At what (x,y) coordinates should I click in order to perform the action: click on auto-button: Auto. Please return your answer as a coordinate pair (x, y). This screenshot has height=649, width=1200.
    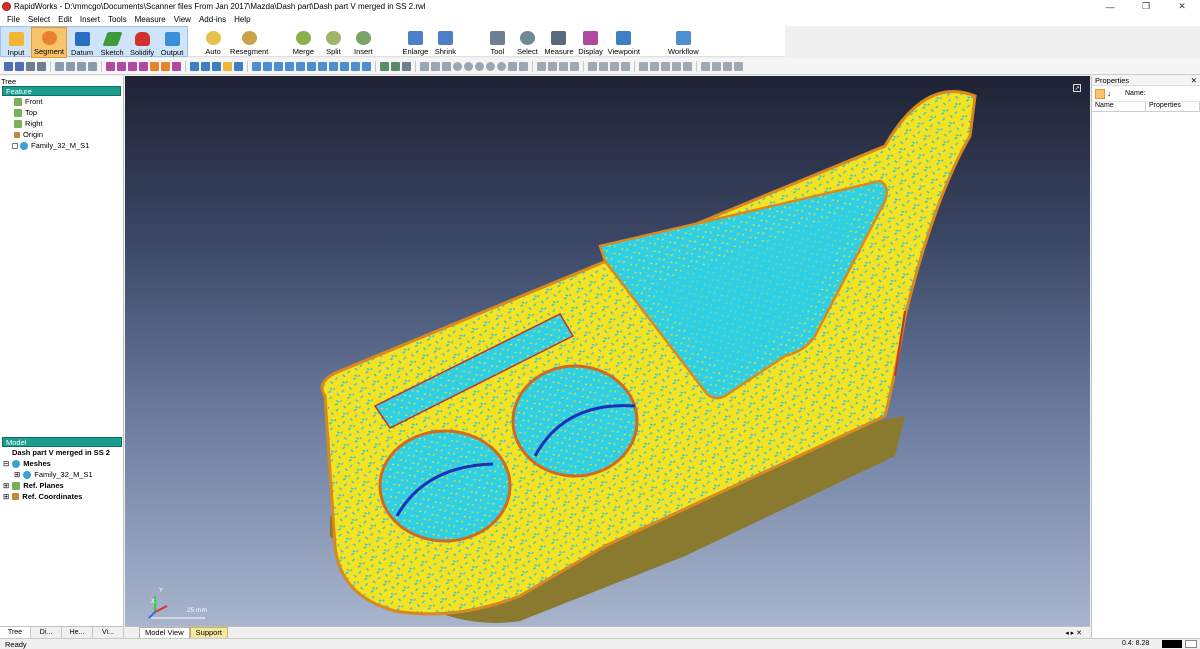
    Looking at the image, I should click on (213, 41).